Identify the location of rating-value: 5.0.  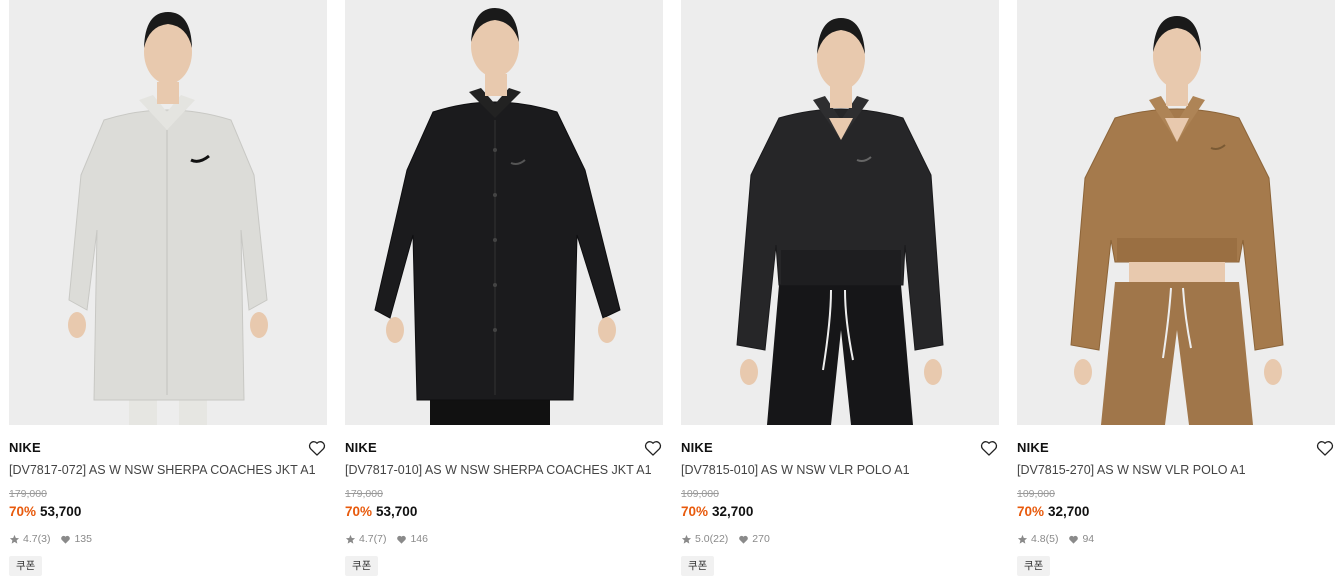
(702, 539).